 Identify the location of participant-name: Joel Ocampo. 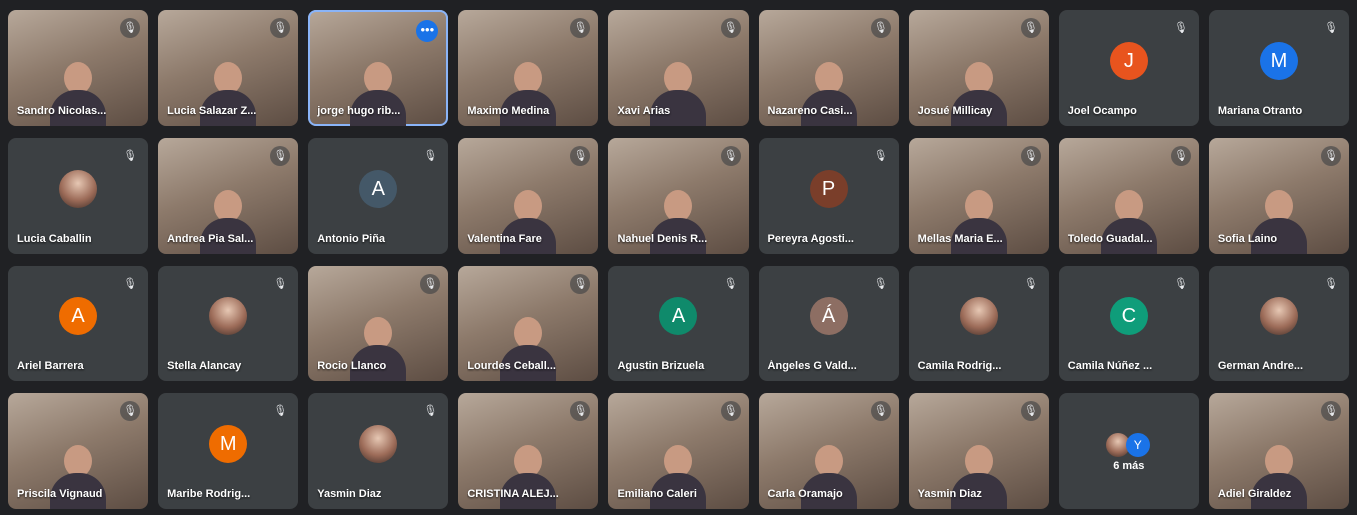
(1102, 110).